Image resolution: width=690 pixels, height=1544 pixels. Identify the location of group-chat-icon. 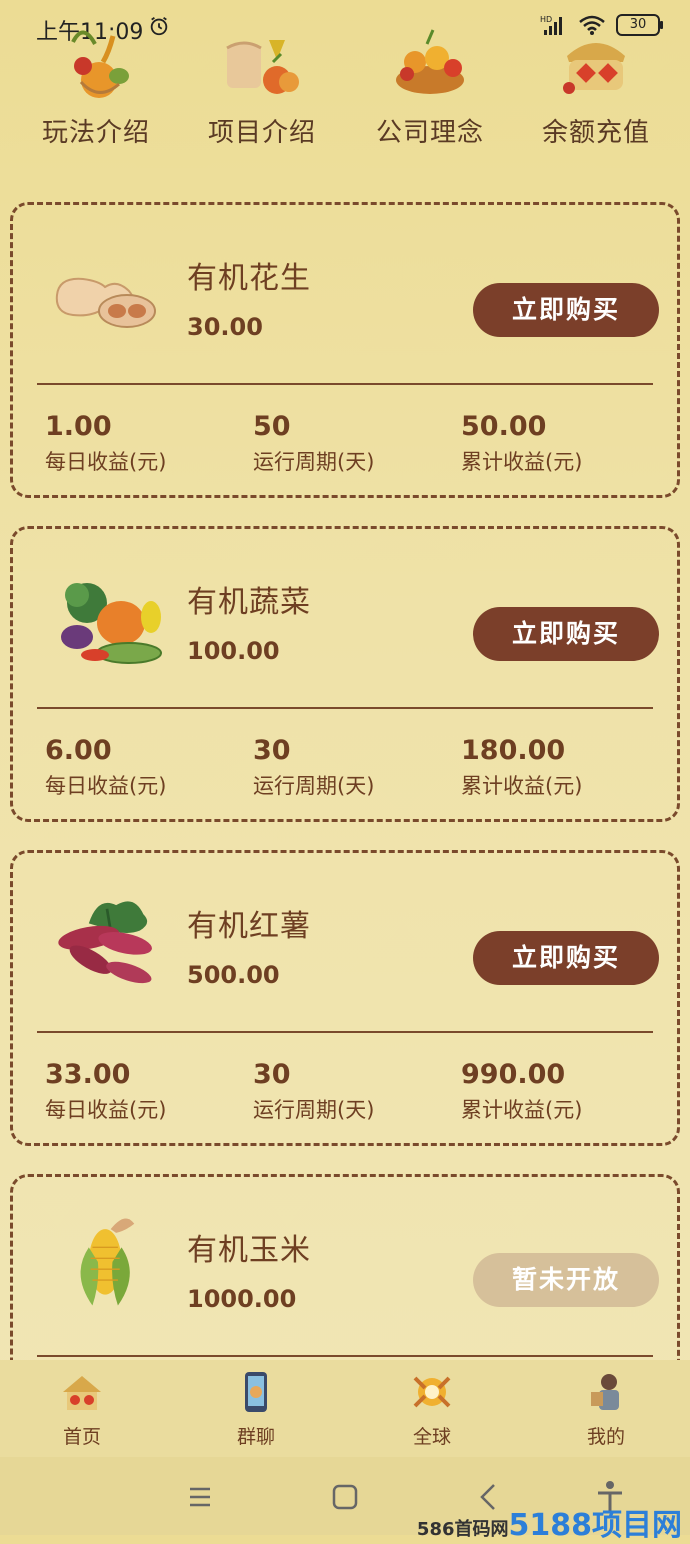
(256, 1392).